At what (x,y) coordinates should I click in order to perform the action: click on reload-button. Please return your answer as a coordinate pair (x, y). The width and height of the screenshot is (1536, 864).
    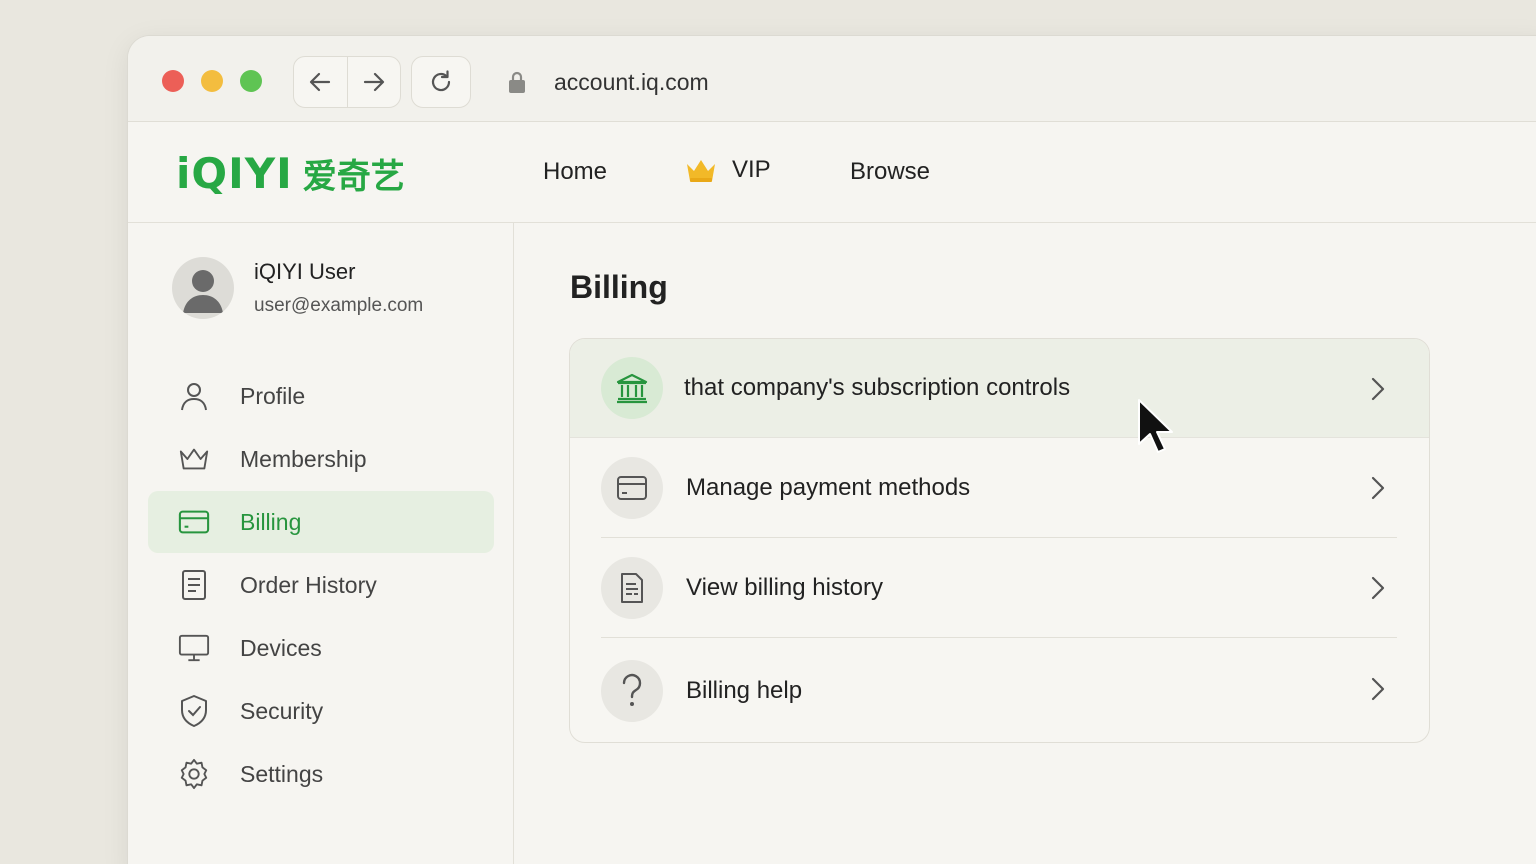
    Looking at the image, I should click on (441, 82).